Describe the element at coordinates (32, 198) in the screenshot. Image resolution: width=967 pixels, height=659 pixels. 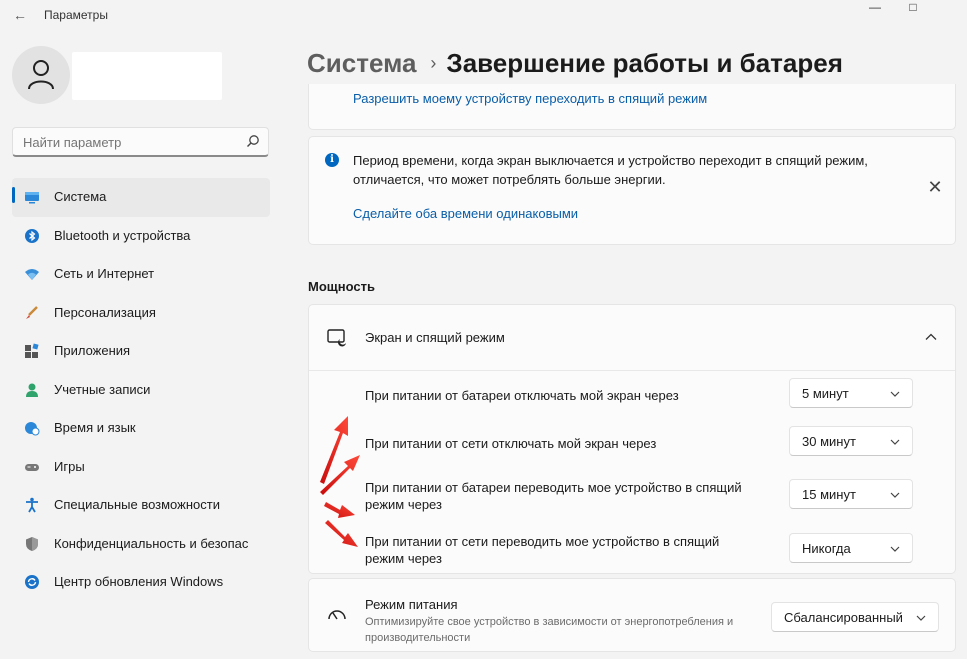
I see `display-icon` at that location.